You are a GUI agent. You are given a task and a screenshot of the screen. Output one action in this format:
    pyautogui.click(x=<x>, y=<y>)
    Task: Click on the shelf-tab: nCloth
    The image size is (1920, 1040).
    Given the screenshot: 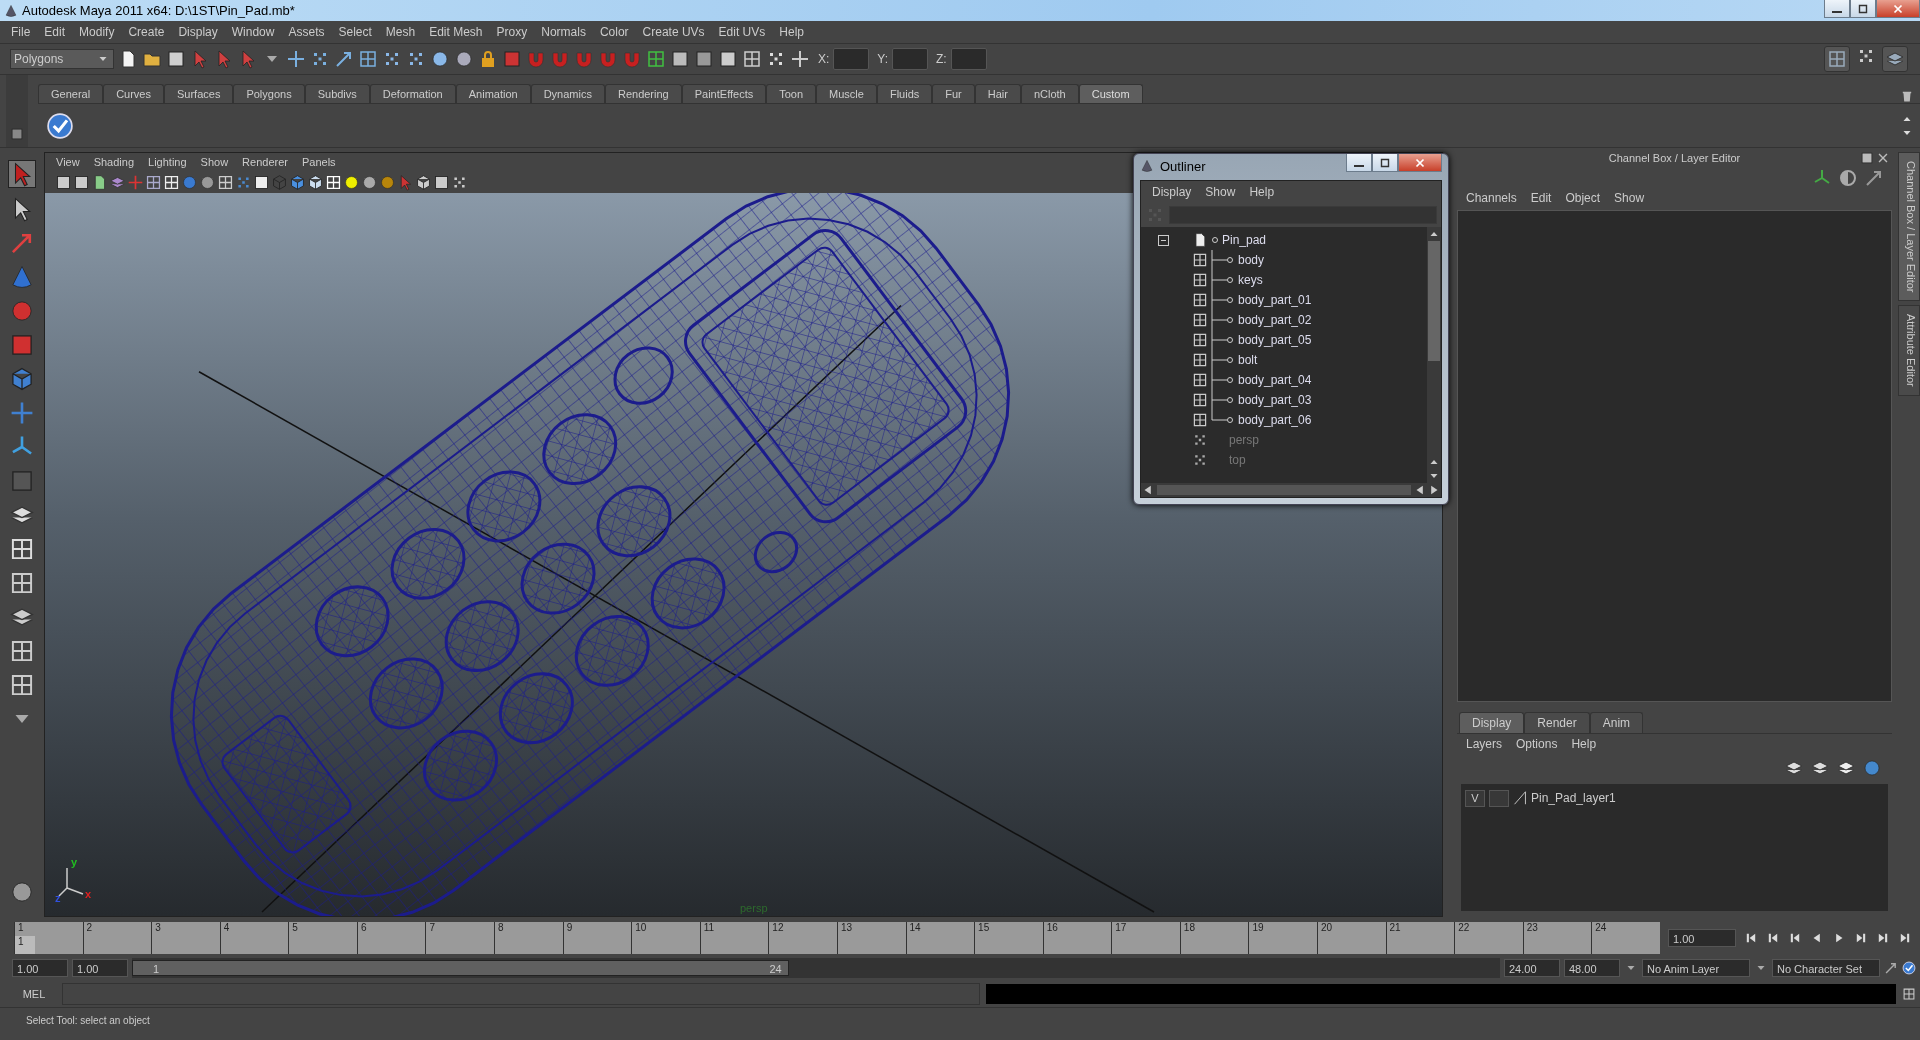 What is the action you would take?
    pyautogui.click(x=1049, y=93)
    